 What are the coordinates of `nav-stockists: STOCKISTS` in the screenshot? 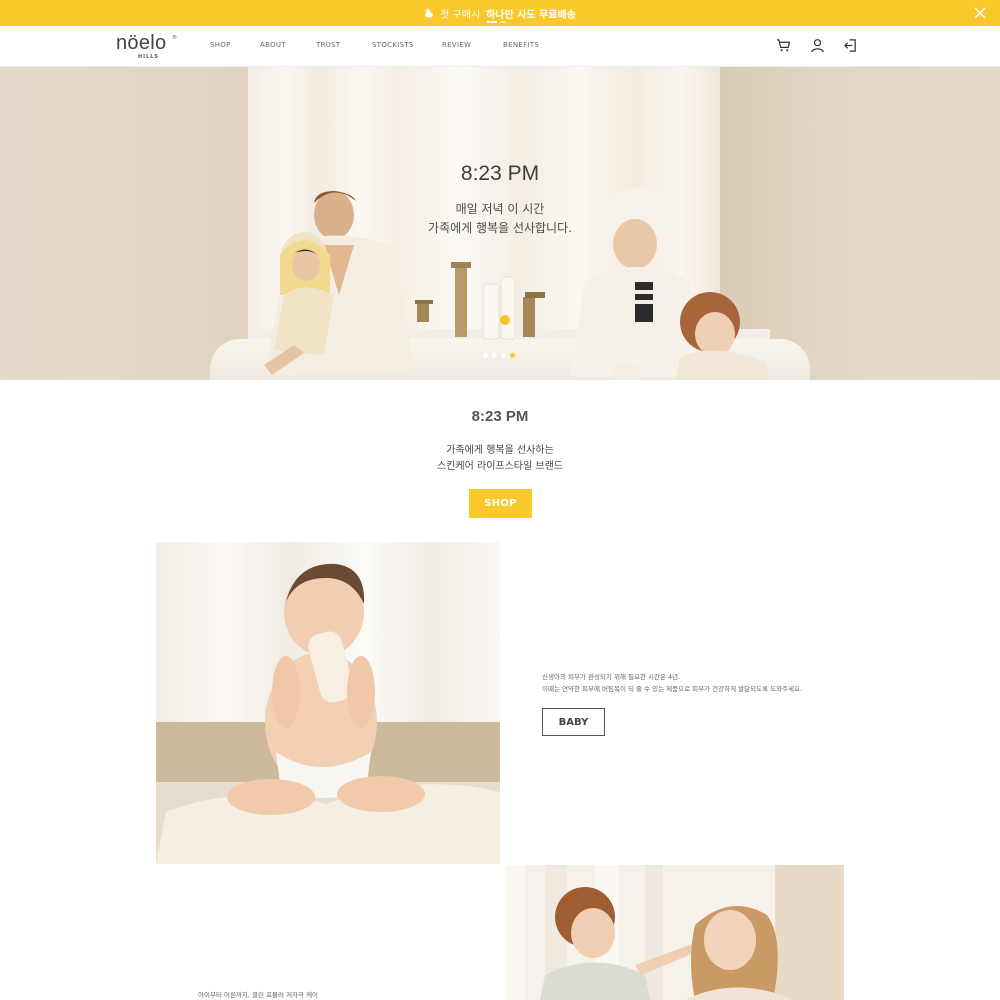 It's located at (407, 45).